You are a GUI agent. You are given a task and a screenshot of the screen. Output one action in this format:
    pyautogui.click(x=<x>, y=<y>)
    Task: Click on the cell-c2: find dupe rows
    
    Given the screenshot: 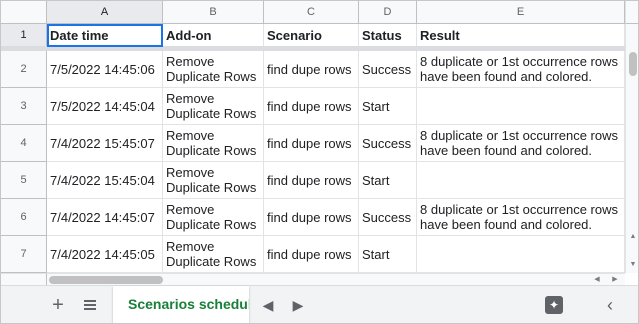 What is the action you would take?
    pyautogui.click(x=311, y=69)
    